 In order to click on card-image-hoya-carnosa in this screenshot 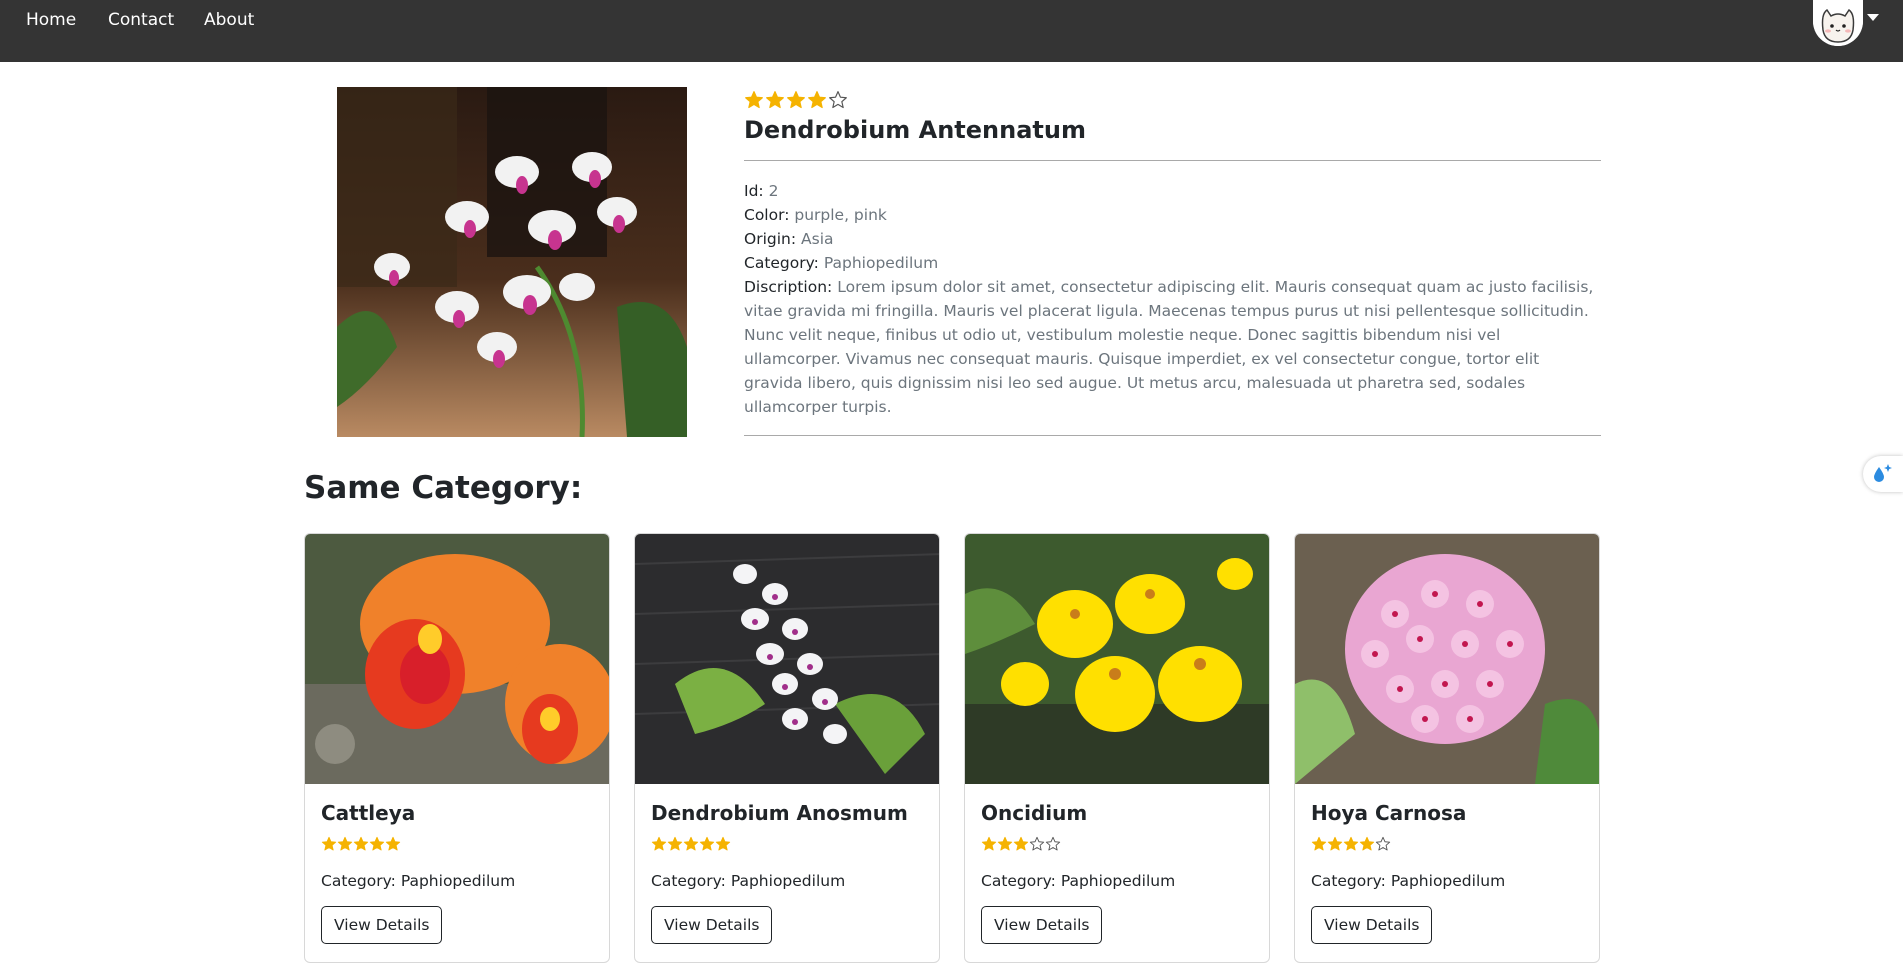, I will do `click(1447, 659)`.